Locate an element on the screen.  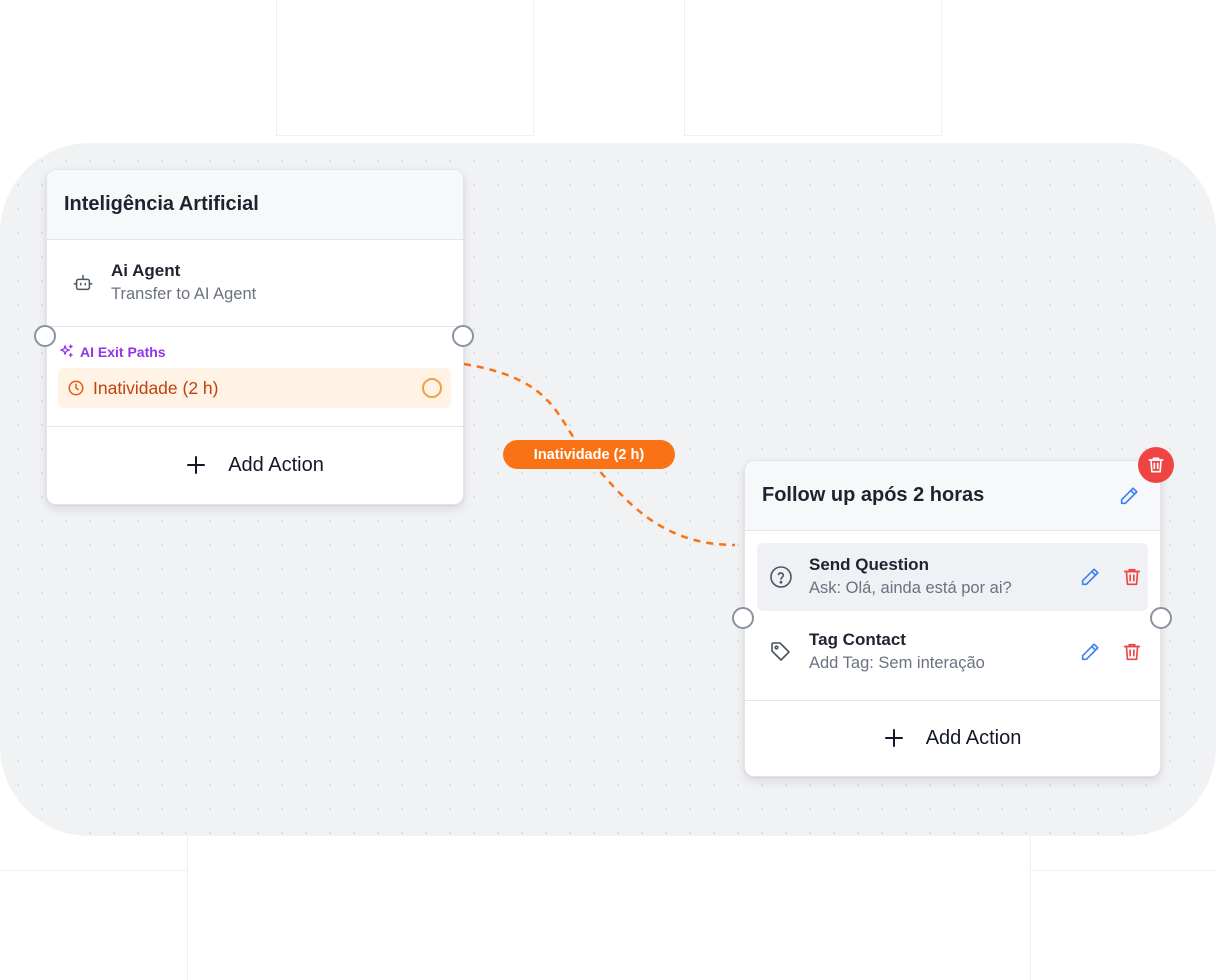
action-title: Send Question is located at coordinates (869, 564).